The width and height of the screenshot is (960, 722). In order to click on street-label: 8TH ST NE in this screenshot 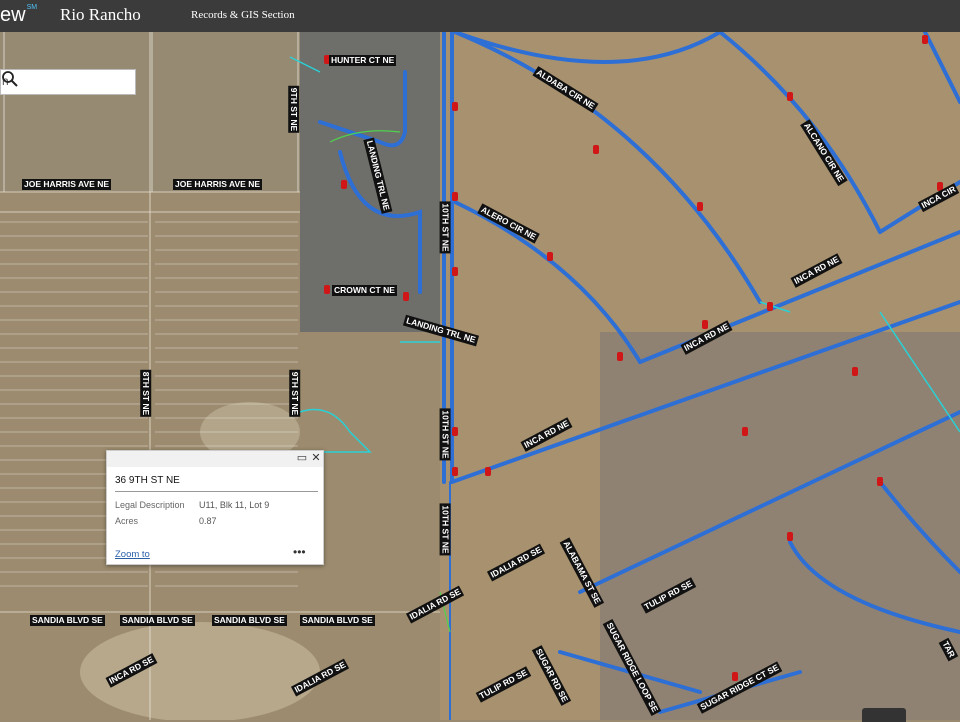, I will do `click(146, 393)`.